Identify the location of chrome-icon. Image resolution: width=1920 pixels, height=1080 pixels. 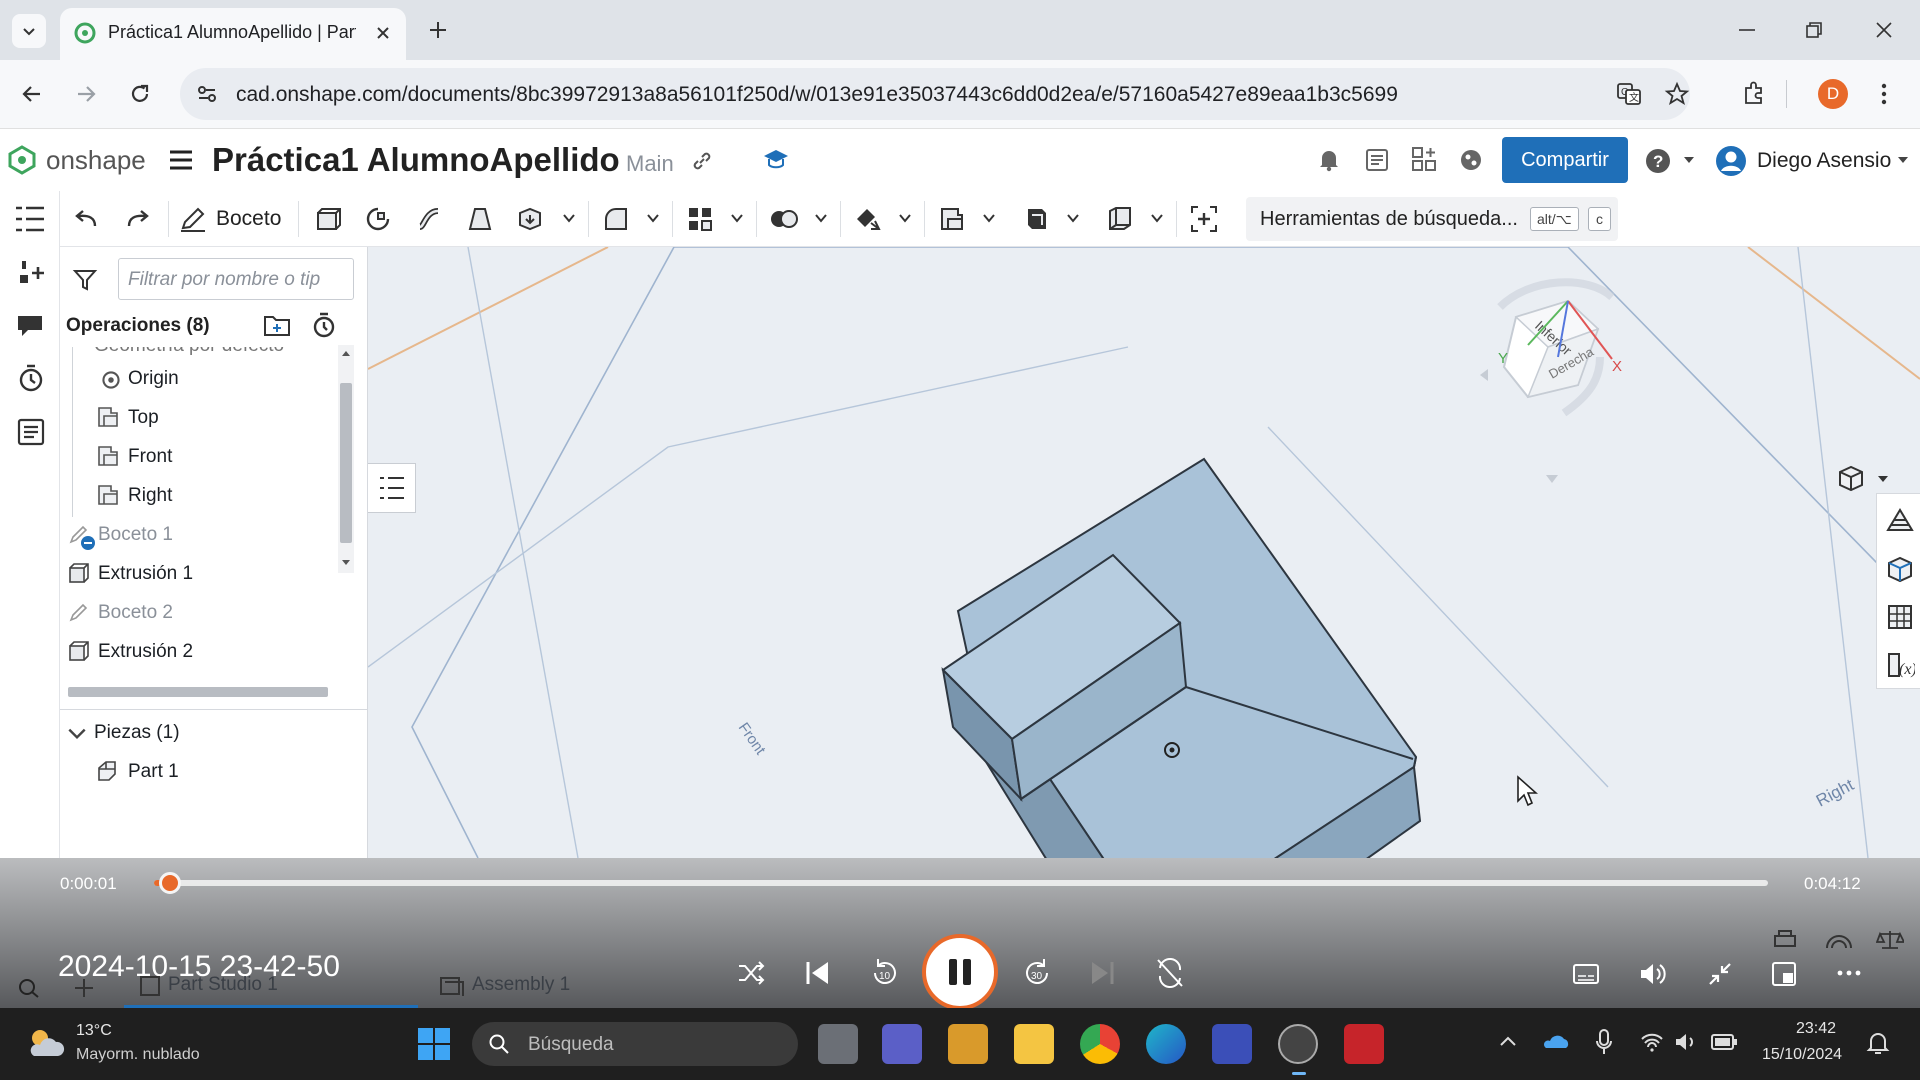
(1100, 1044).